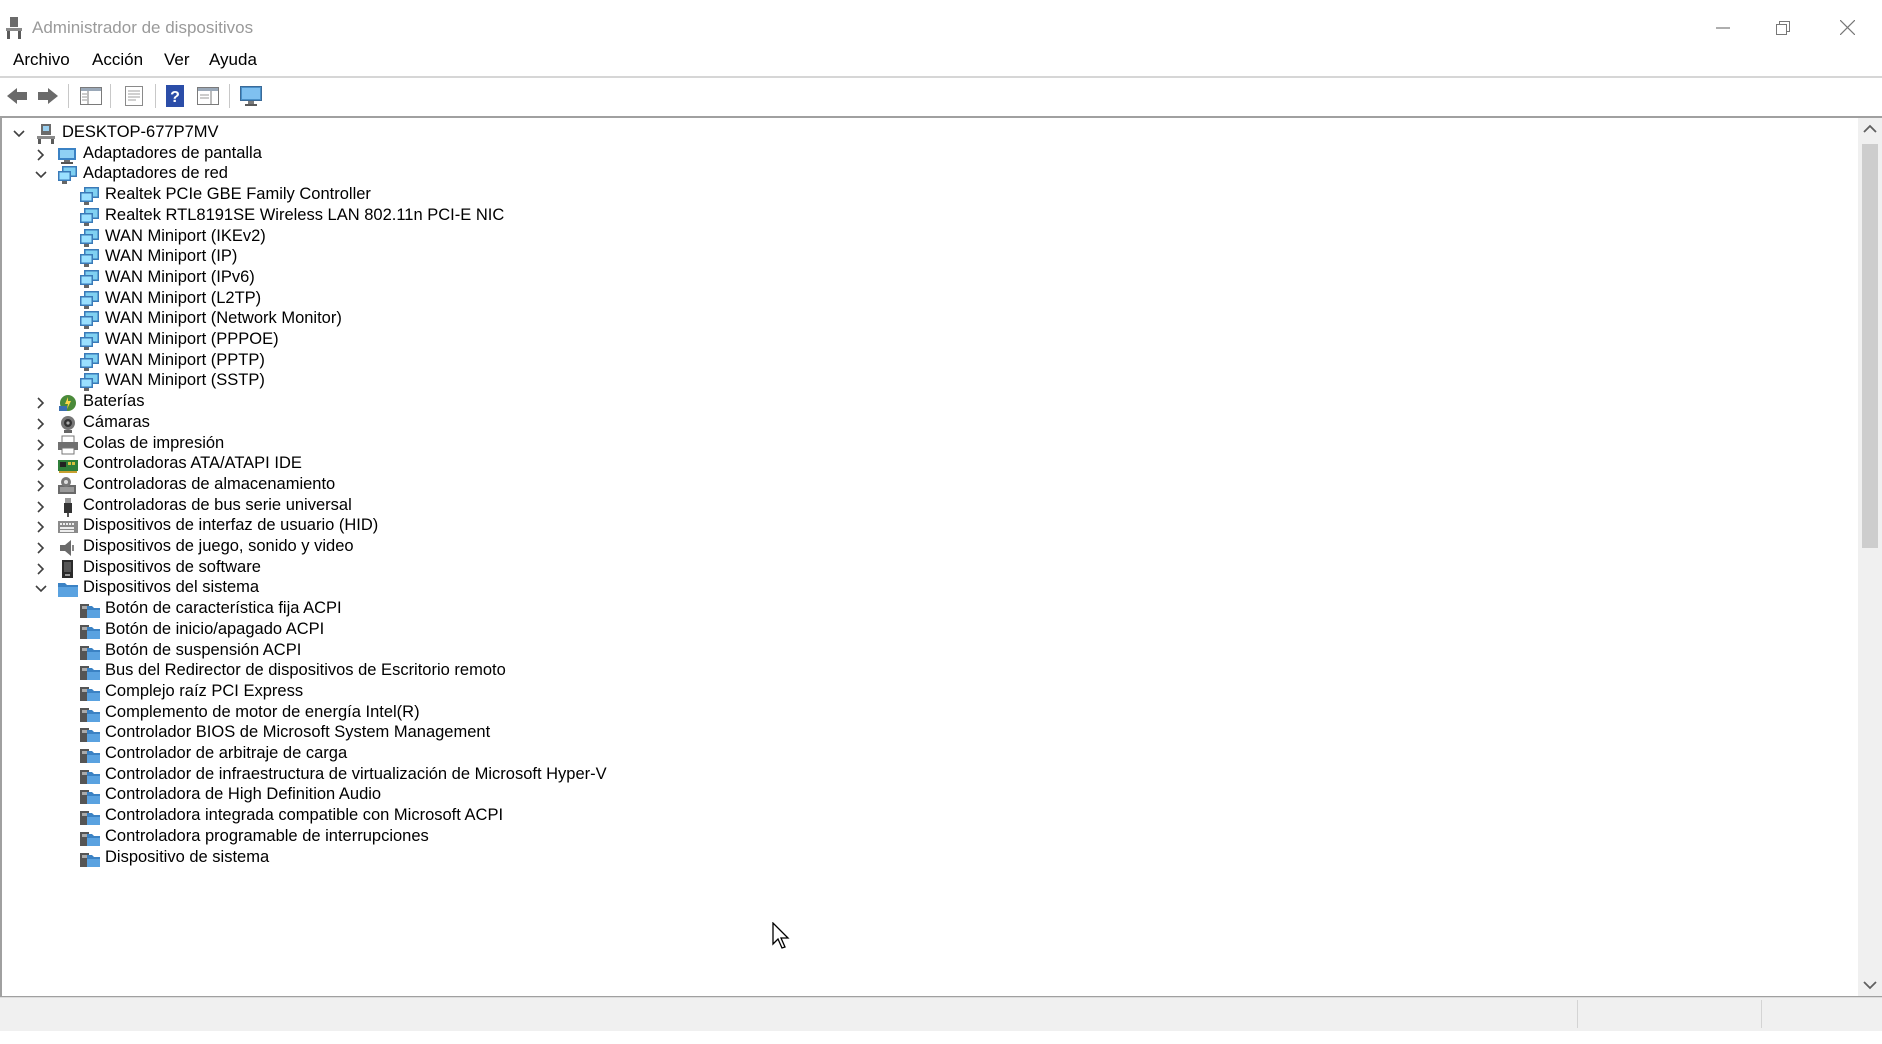 The width and height of the screenshot is (1882, 1044). Describe the element at coordinates (226, 753) in the screenshot. I see `tree-row-label: Controlador de arbitraje de carga` at that location.